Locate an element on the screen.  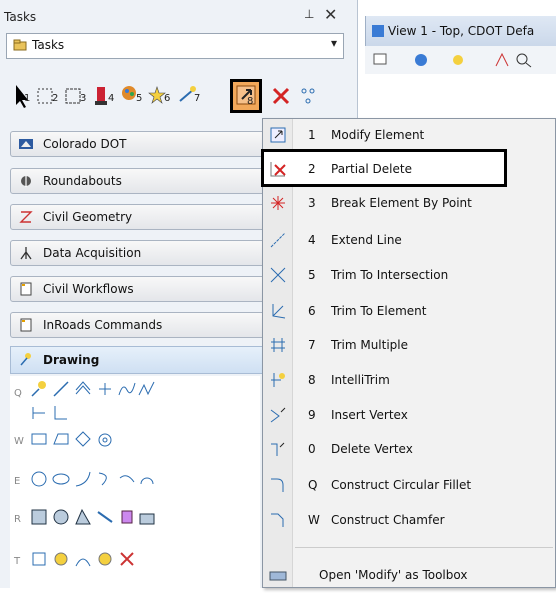
menu-item-label: Insert Vertex is located at coordinates (369, 415).